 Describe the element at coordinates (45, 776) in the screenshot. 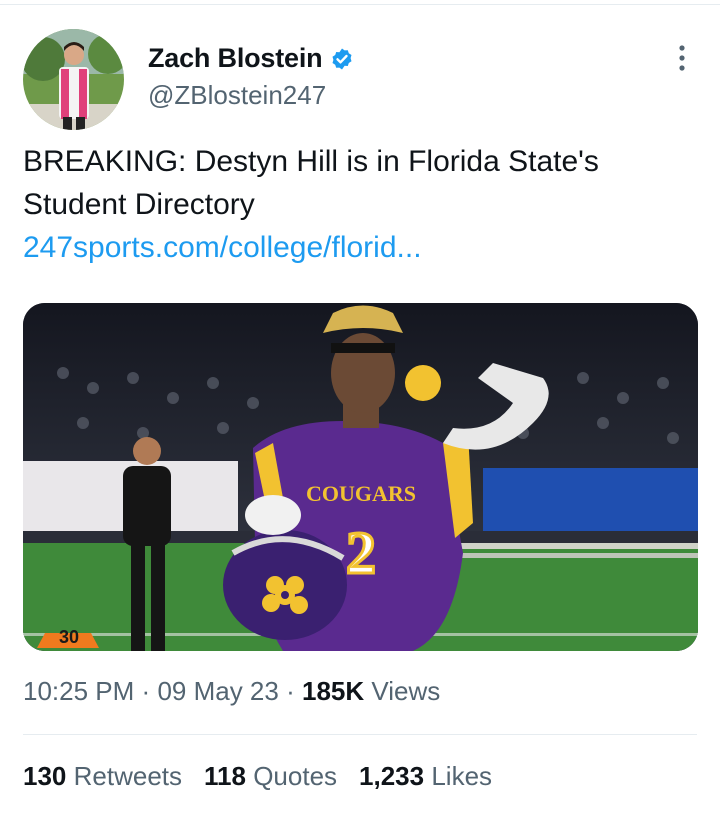

I see `retweets-count: 130` at that location.